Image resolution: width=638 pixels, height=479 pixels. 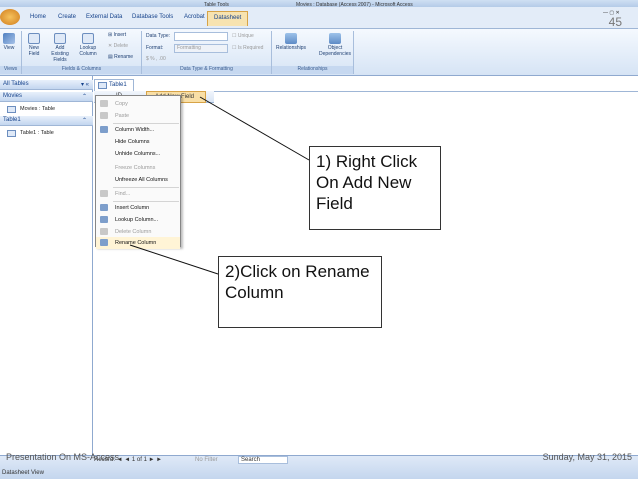 What do you see at coordinates (81, 70) in the screenshot?
I see `group-label-fields-columns: Fields & Columns` at bounding box center [81, 70].